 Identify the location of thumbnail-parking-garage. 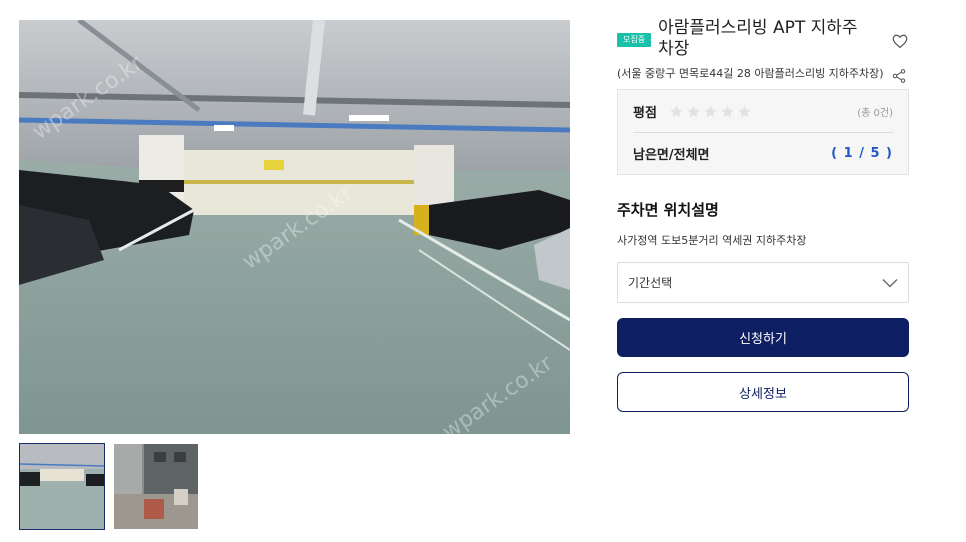
(62, 486).